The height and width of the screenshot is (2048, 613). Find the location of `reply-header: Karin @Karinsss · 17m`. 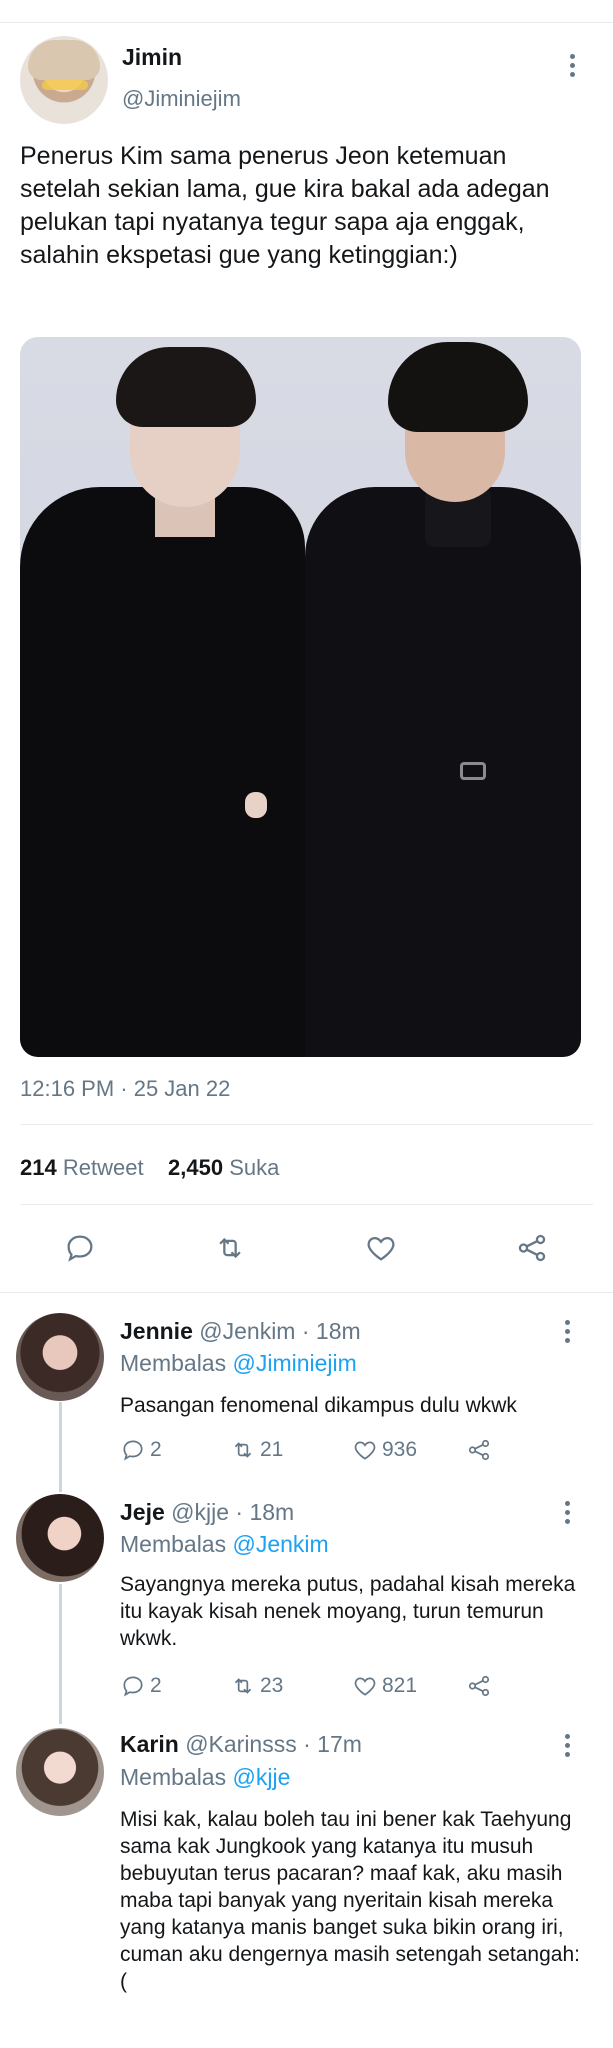

reply-header: Karin @Karinsss · 17m is located at coordinates (241, 1744).